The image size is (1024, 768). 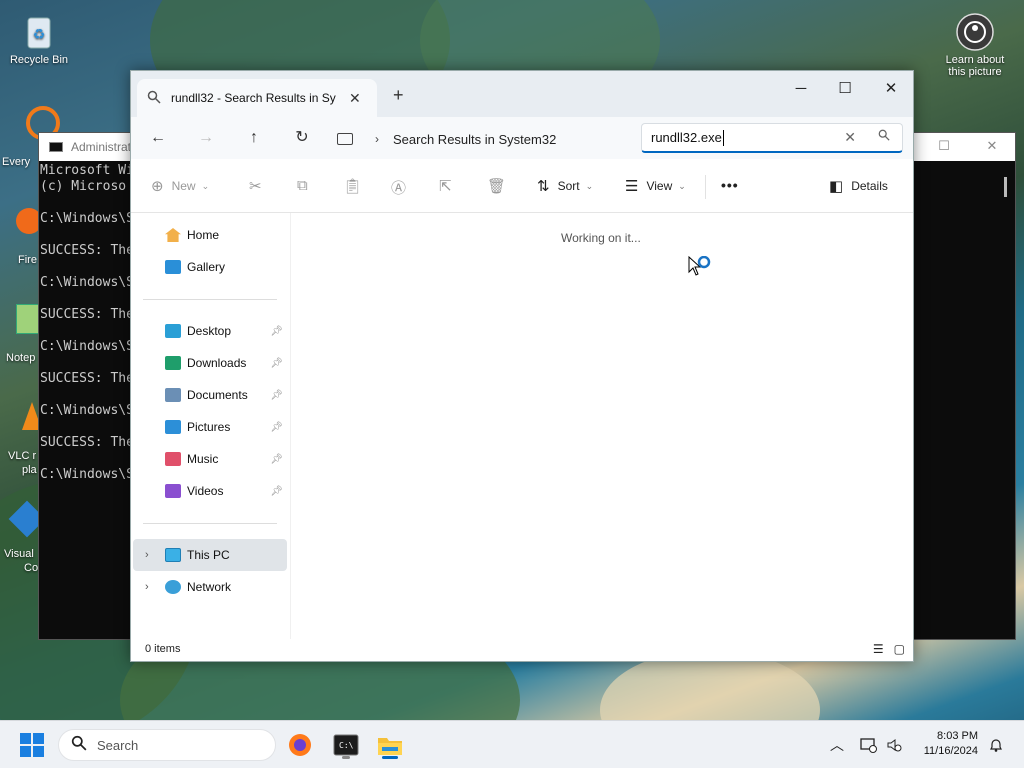 I want to click on clock-time: 8:03 PM, so click(x=957, y=736).